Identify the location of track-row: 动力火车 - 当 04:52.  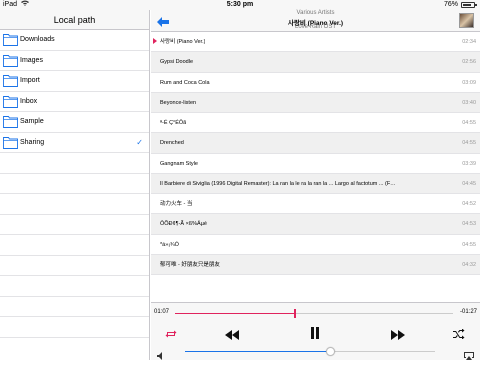
(315, 204).